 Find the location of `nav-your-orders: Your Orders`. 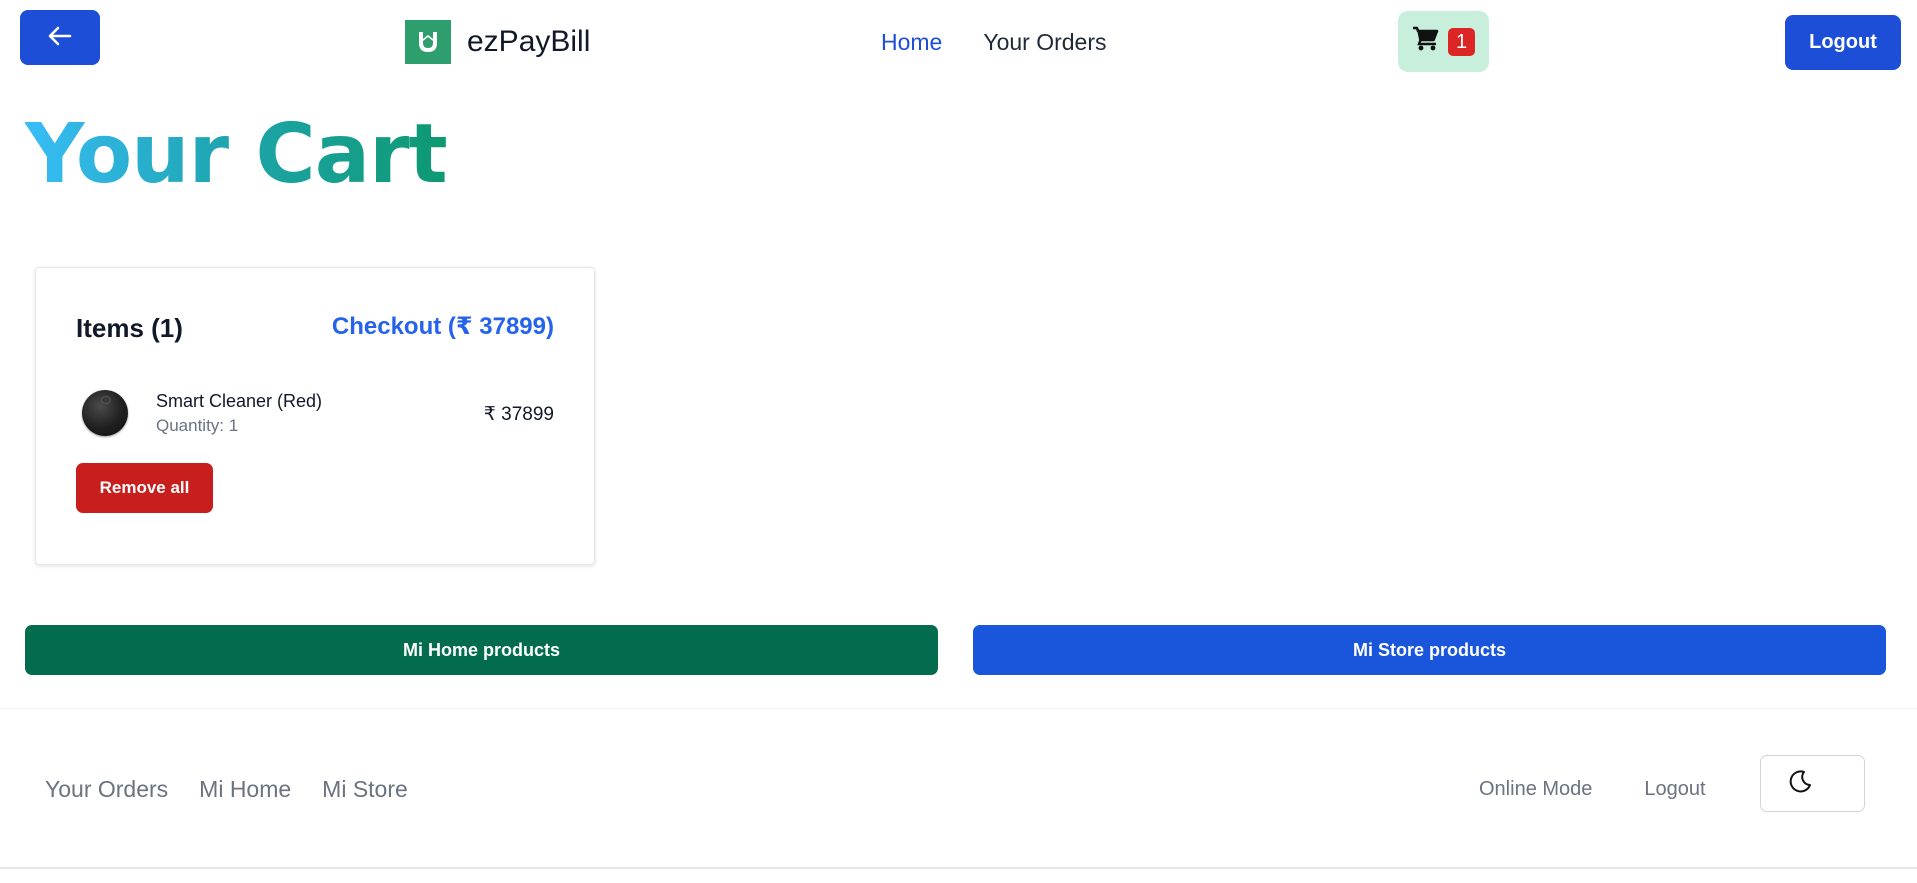

nav-your-orders: Your Orders is located at coordinates (1044, 42).